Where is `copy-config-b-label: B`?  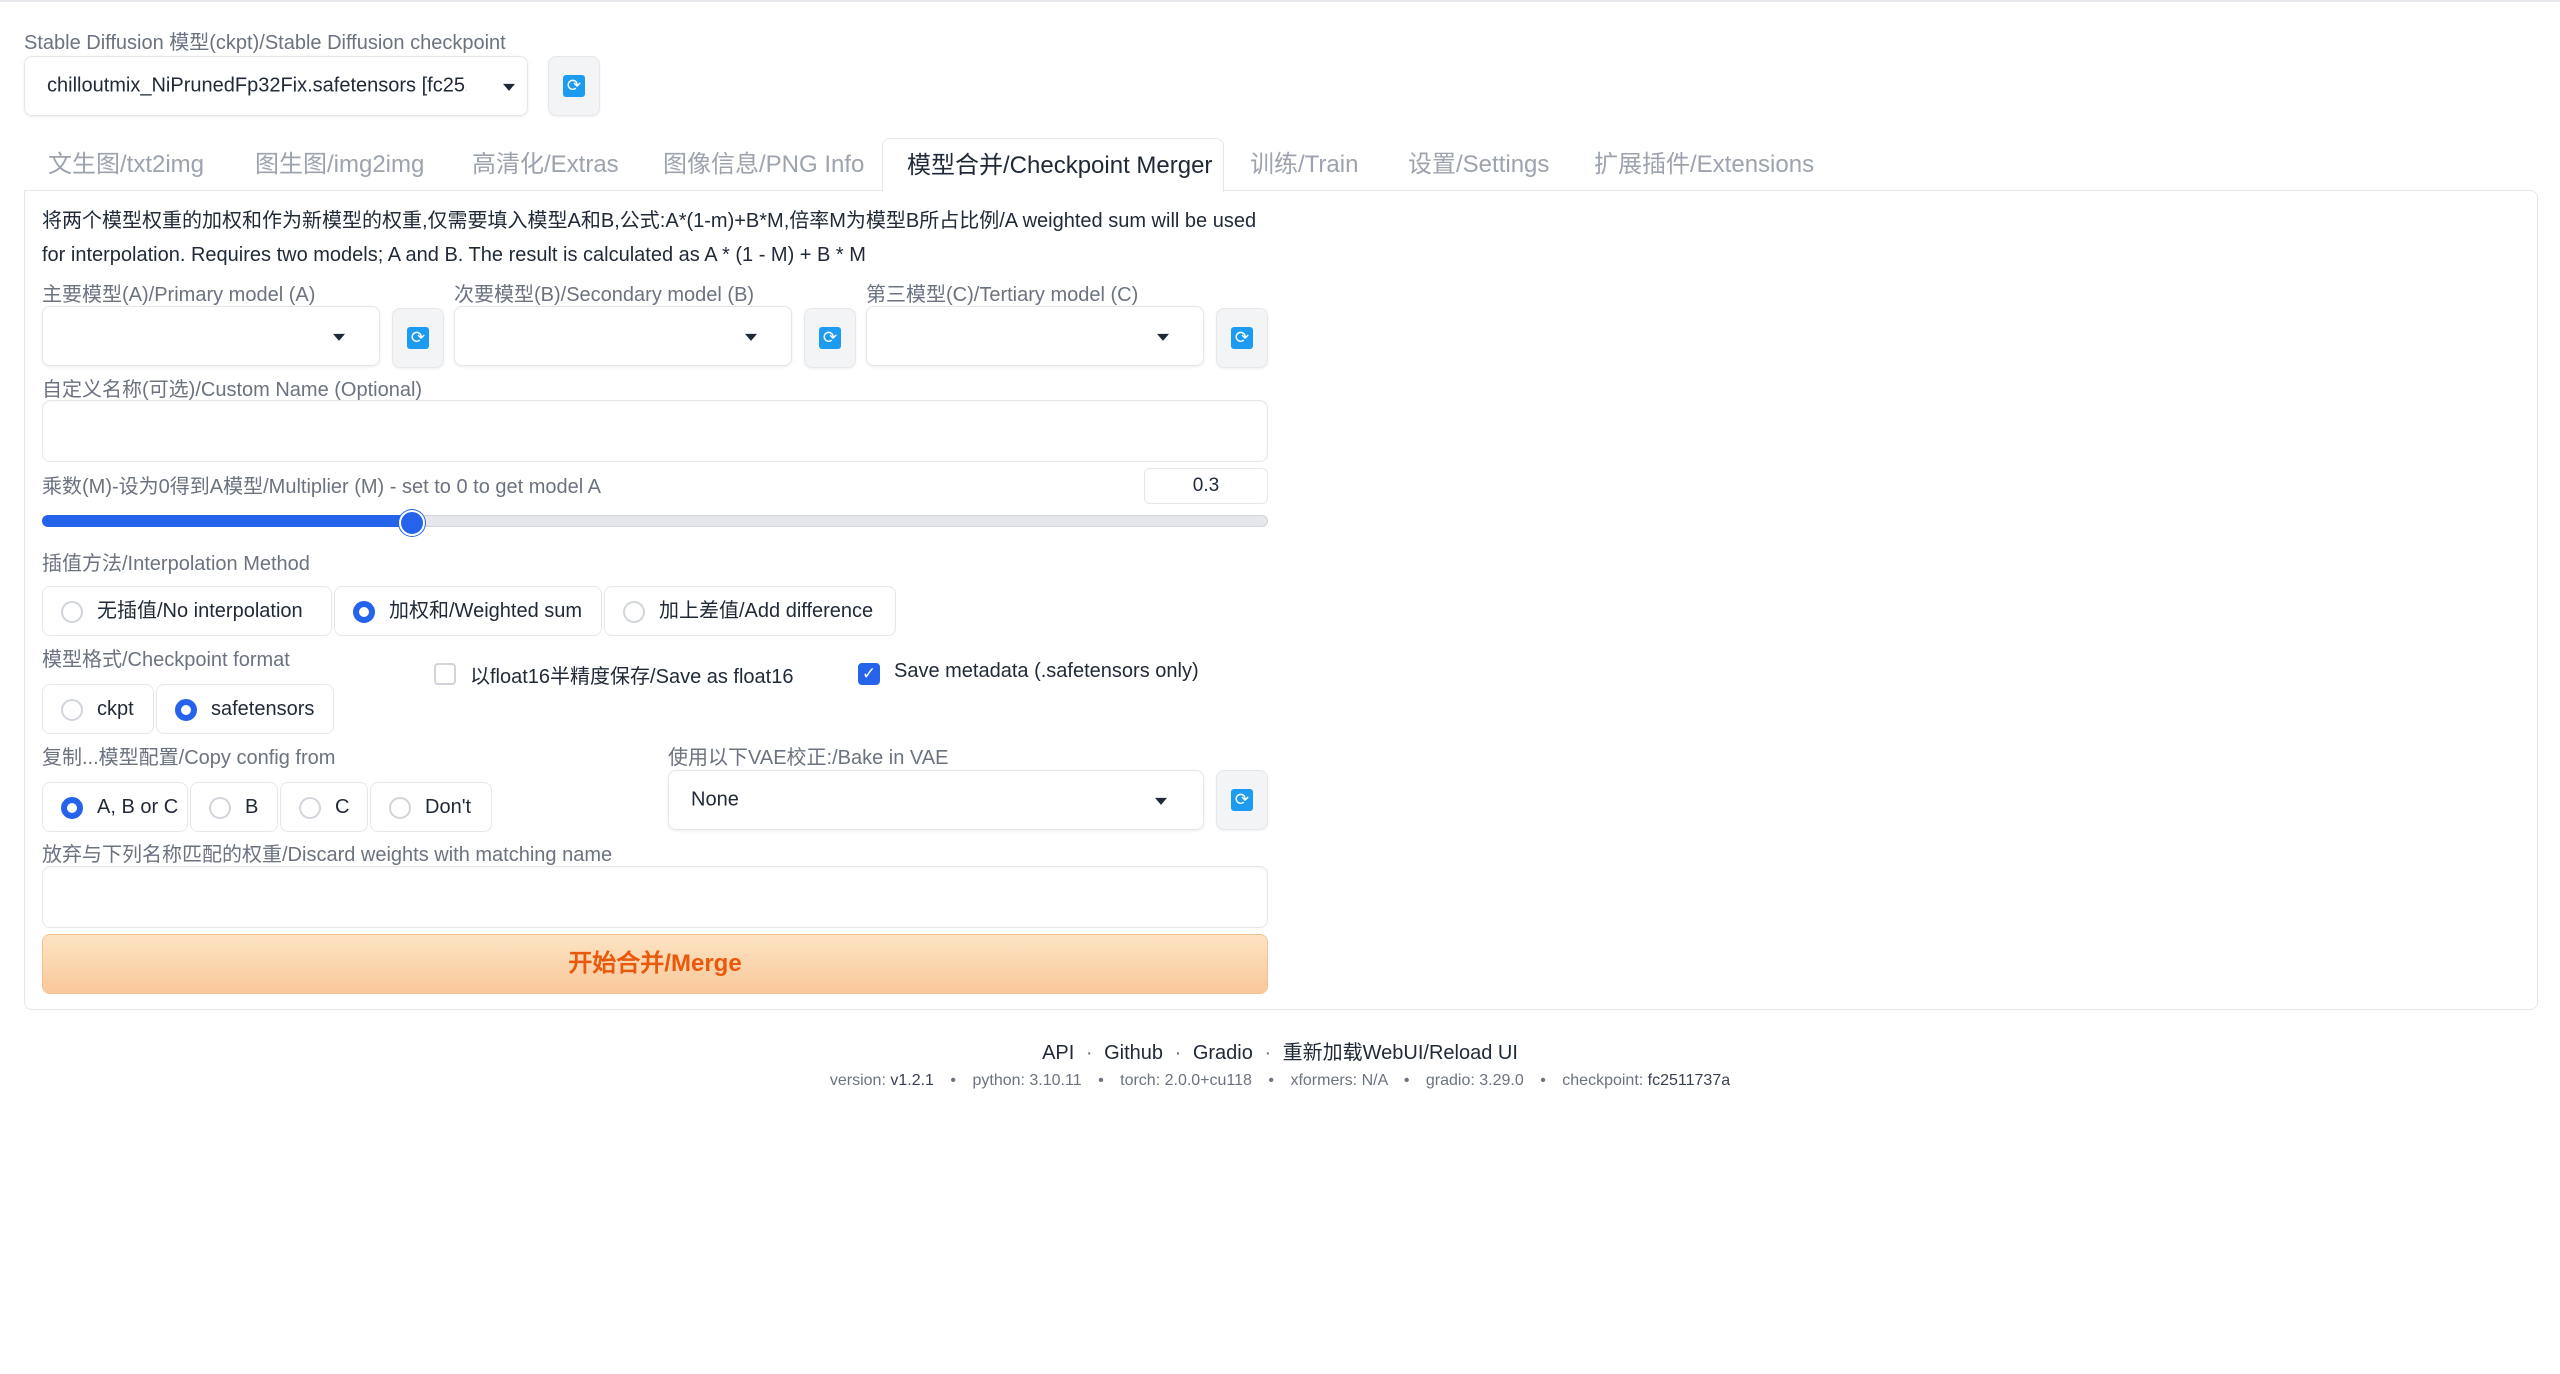 copy-config-b-label: B is located at coordinates (252, 807).